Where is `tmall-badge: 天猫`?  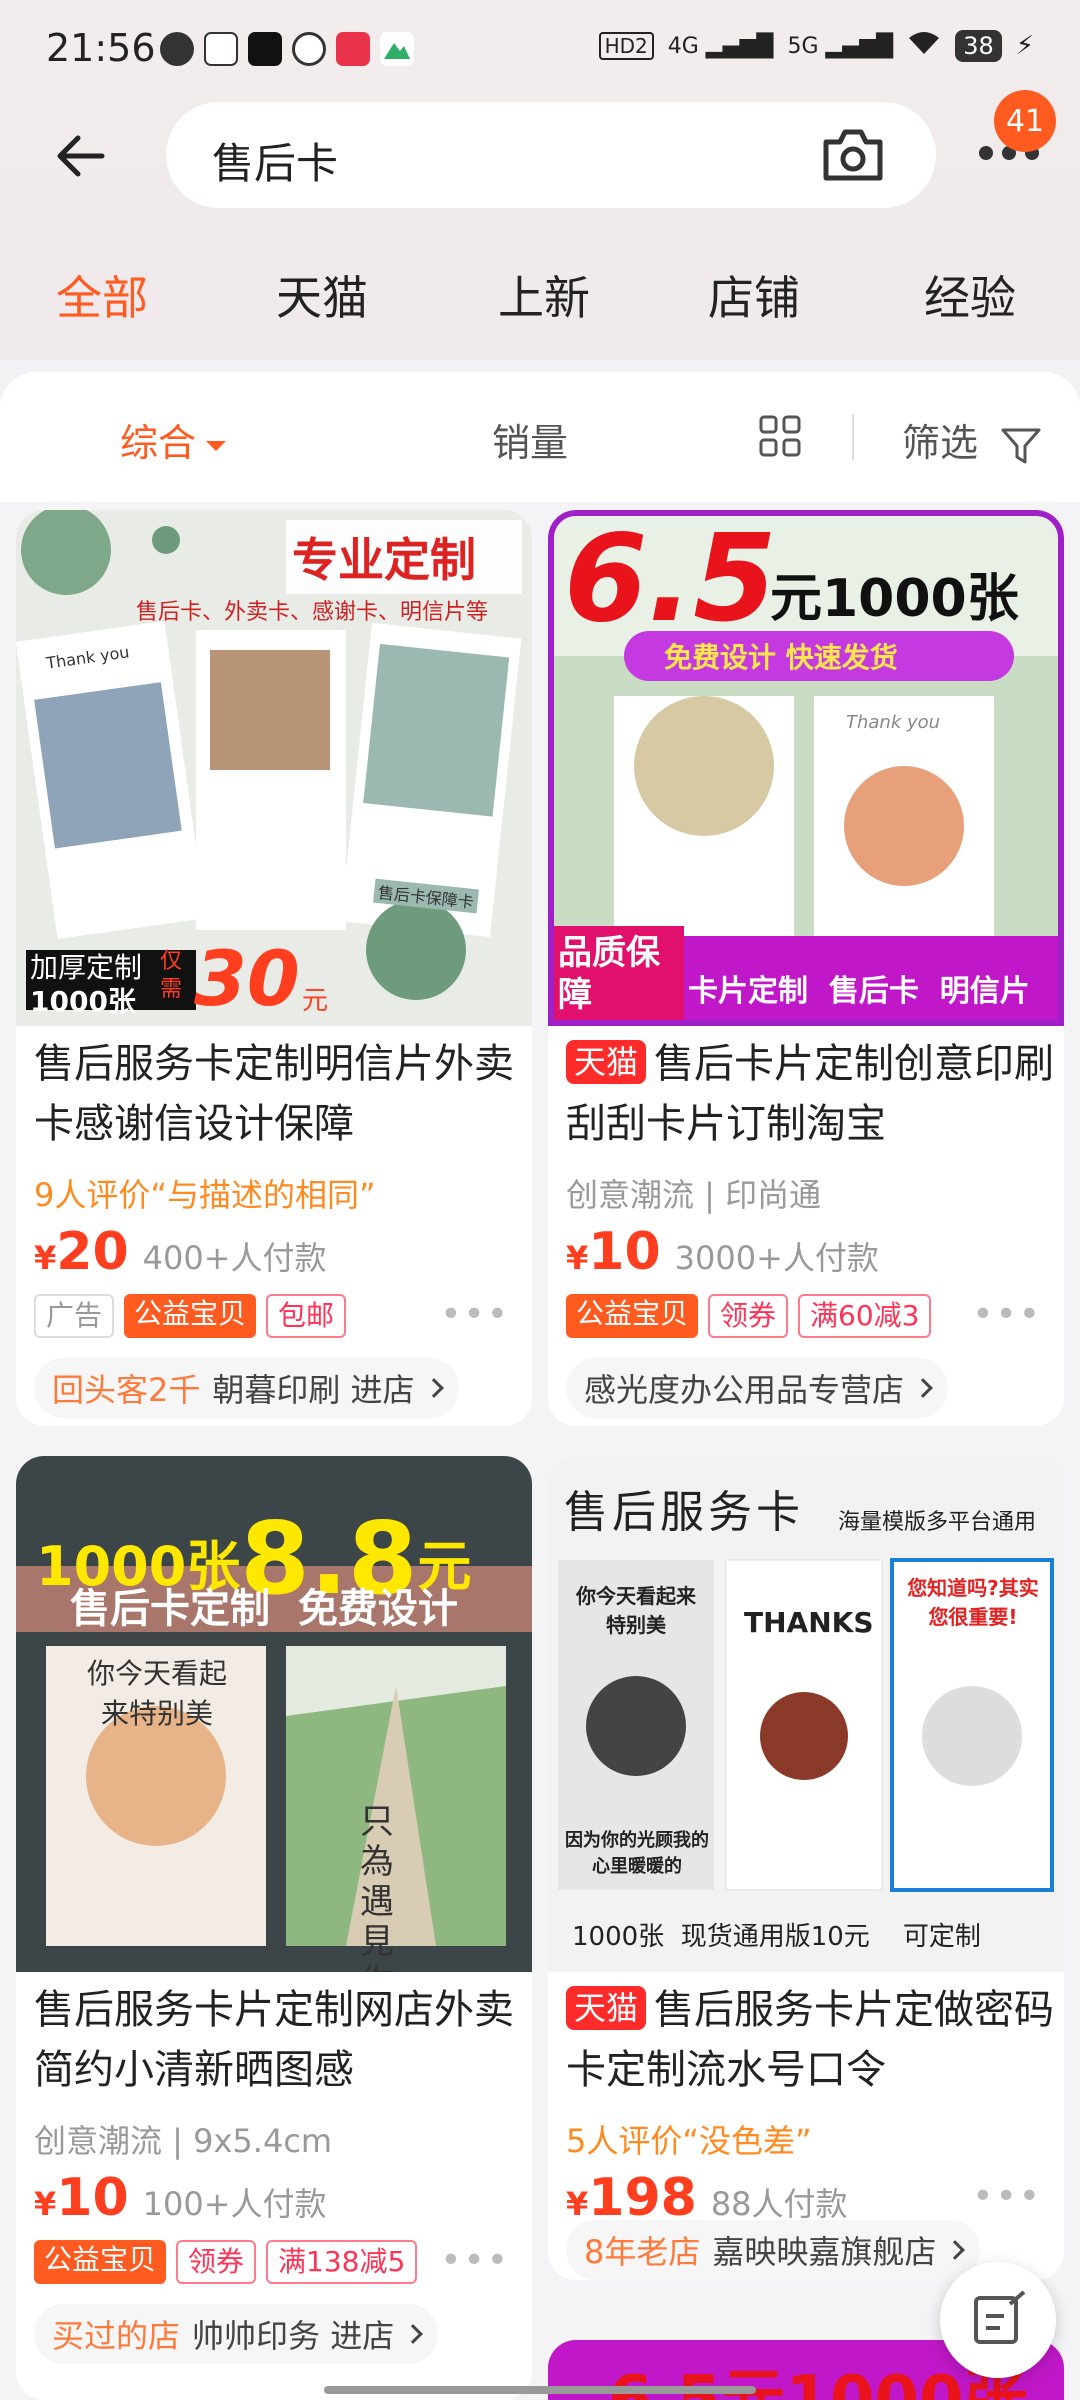 tmall-badge: 天猫 is located at coordinates (606, 2008).